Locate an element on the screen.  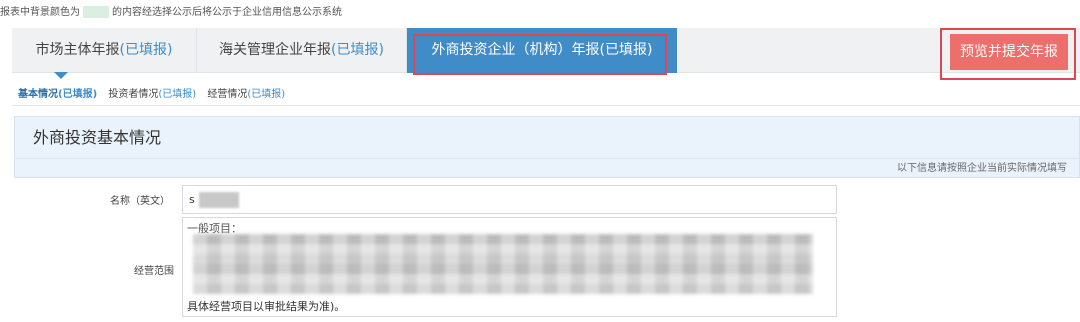
name-english-label: 名称（英文） is located at coordinates (140, 201).